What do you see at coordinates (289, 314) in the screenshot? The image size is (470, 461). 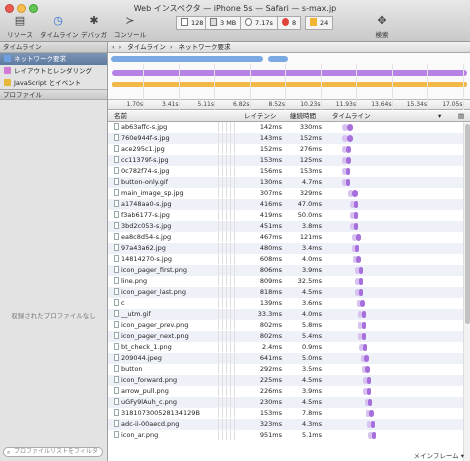 I see `table-row: __utm.gif 33.3ms 4.0ms` at bounding box center [289, 314].